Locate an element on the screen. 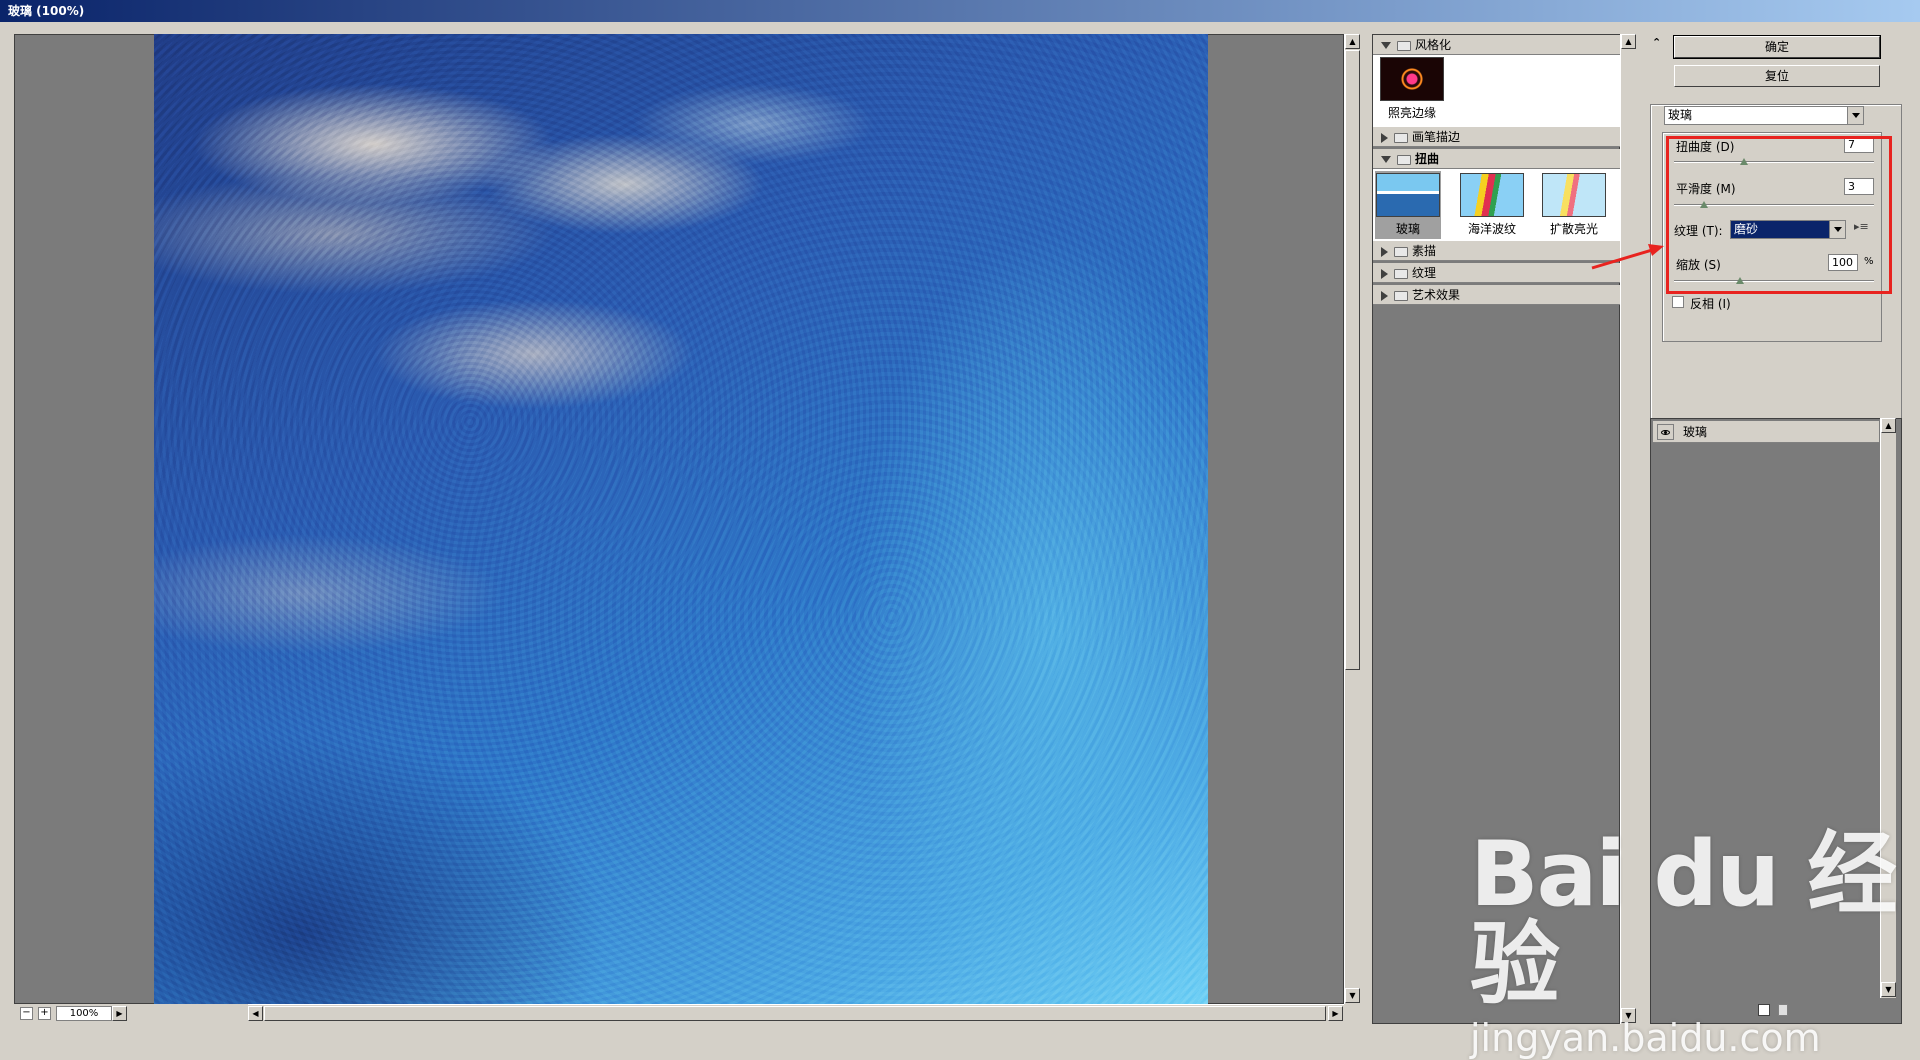  scroll-thumb is located at coordinates (1352, 360).